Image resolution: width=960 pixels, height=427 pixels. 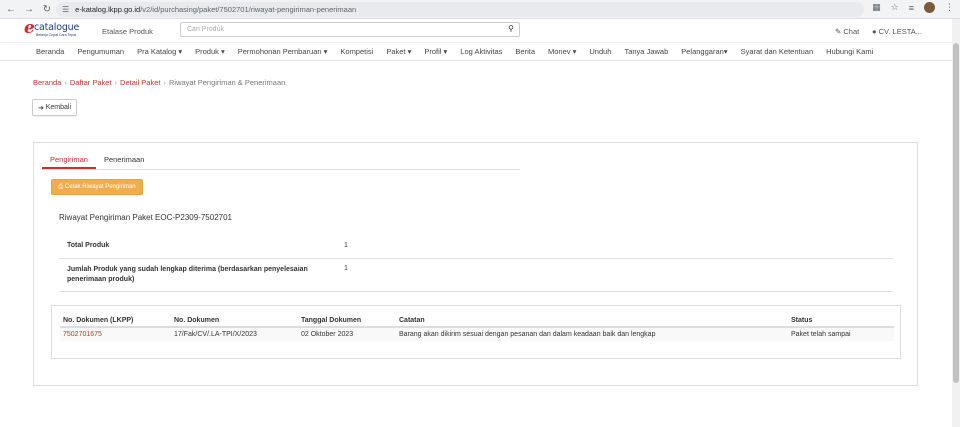 I want to click on column-header: Tanggal Dokumen, so click(x=347, y=321).